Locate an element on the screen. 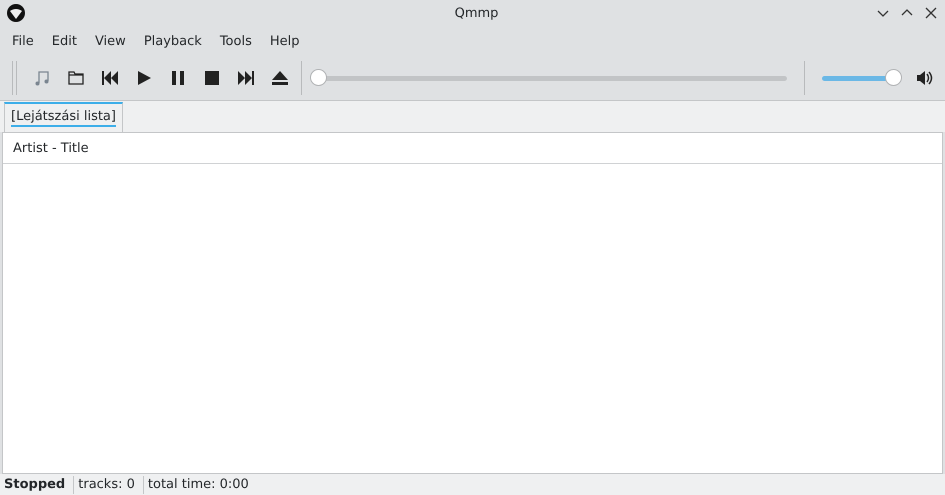 This screenshot has height=495, width=945. column-header: Artist - Title is located at coordinates (46, 148).